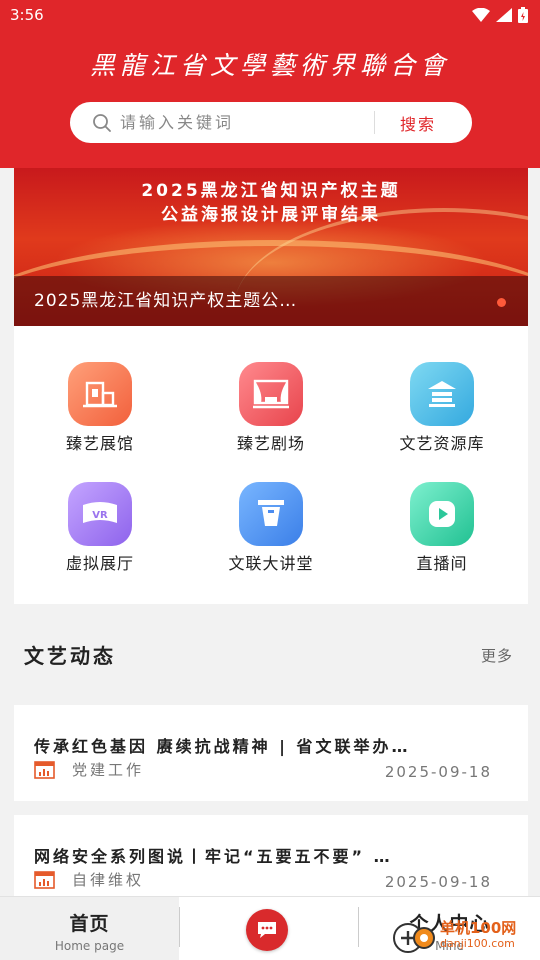  What do you see at coordinates (478, 928) in the screenshot?
I see `watermark-text: 单机100网` at bounding box center [478, 928].